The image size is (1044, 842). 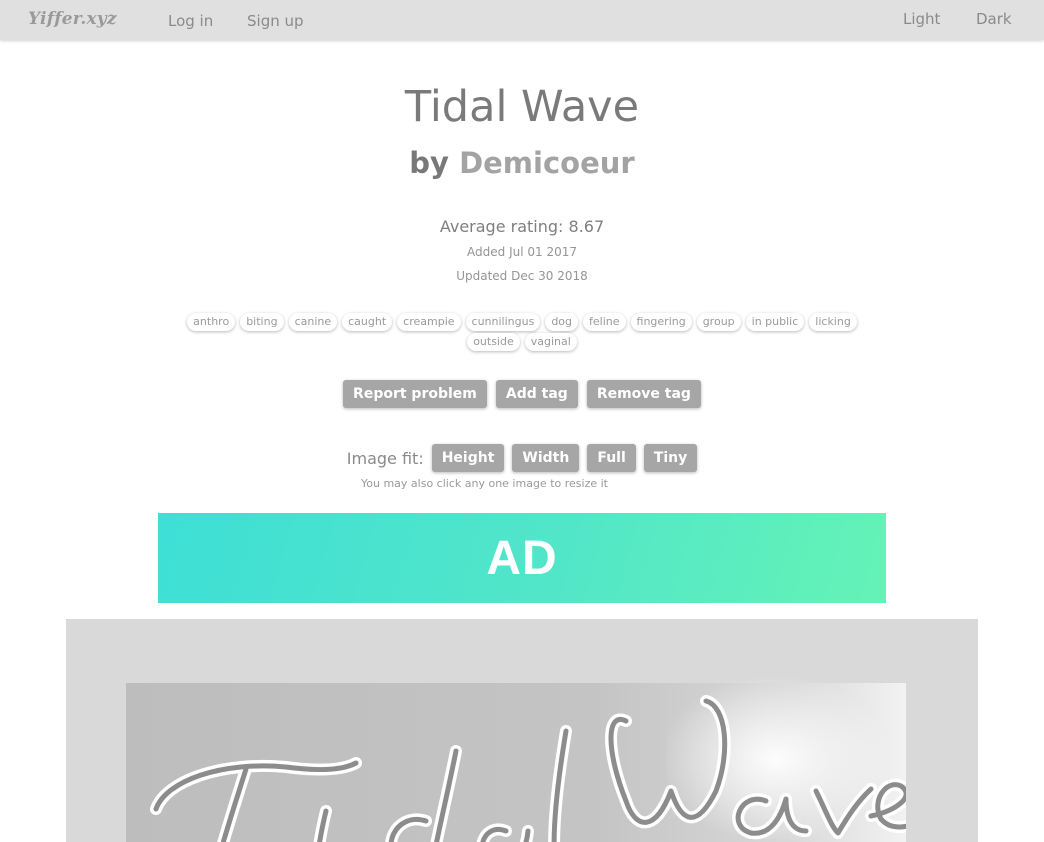 I want to click on fit-tiny-button: Tiny, so click(x=670, y=458).